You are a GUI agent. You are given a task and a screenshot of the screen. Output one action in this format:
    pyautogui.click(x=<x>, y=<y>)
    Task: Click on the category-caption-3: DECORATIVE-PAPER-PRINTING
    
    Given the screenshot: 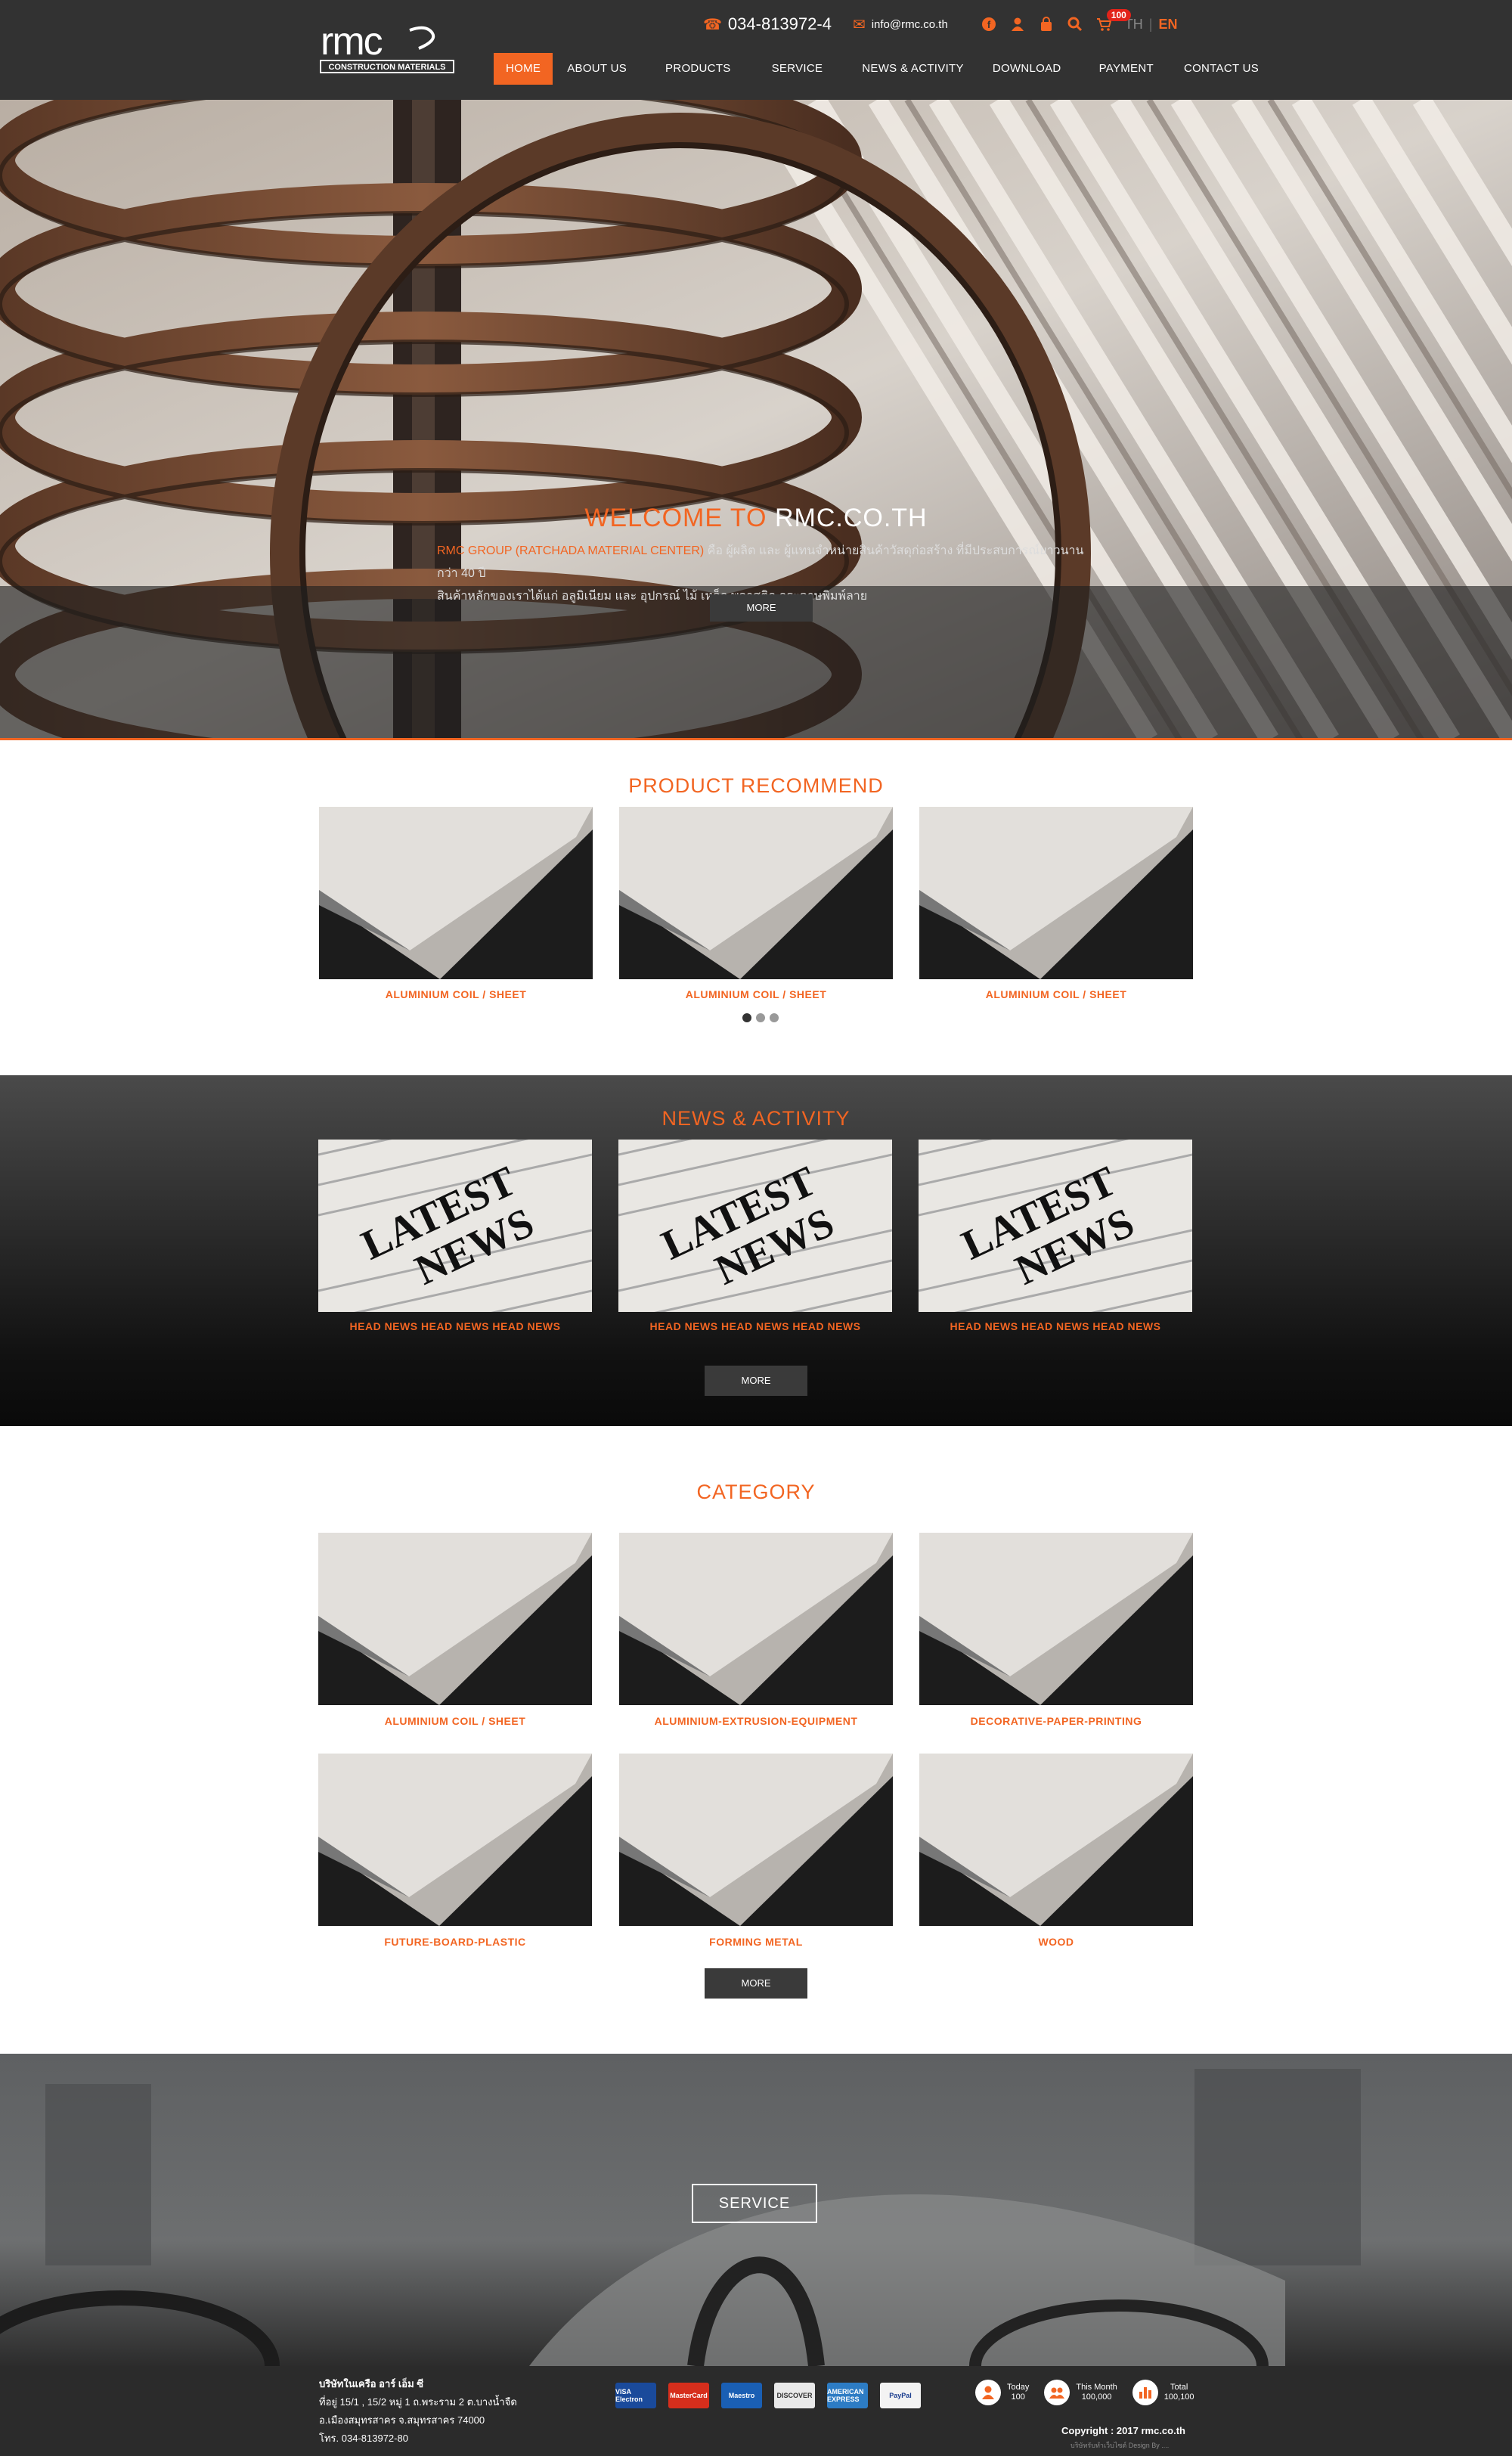 What is the action you would take?
    pyautogui.click(x=1056, y=1721)
    